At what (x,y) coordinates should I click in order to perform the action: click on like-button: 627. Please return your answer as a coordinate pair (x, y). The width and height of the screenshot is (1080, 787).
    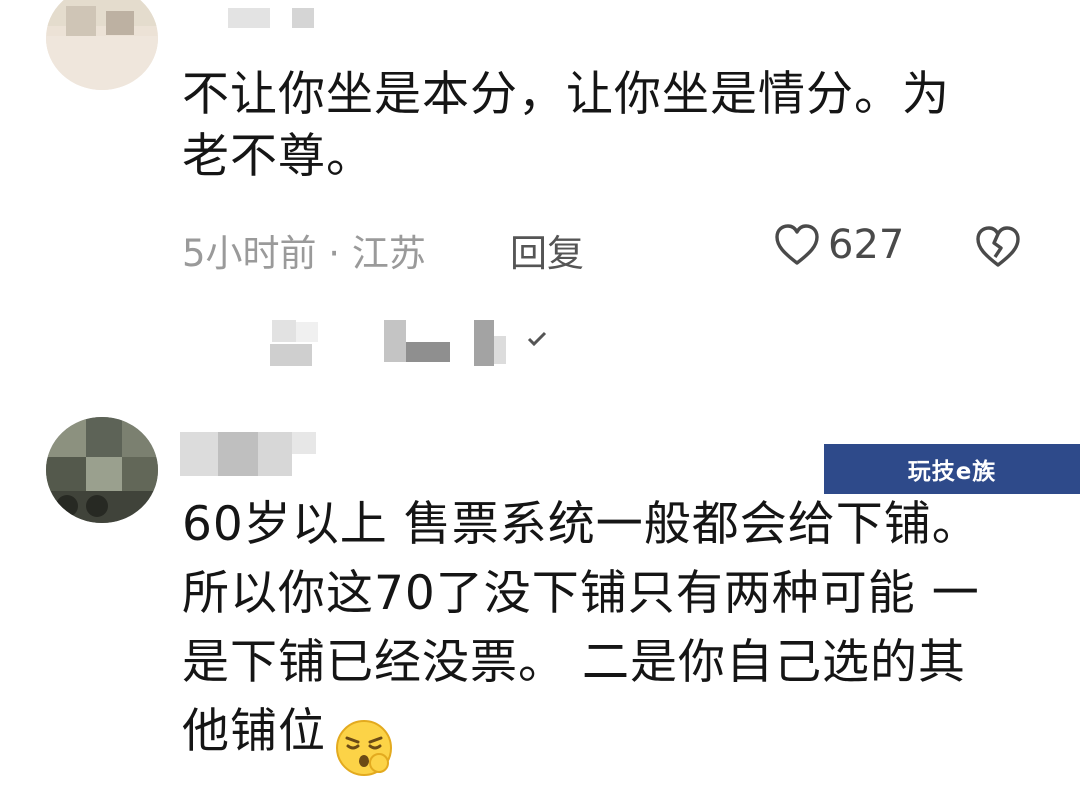
    Looking at the image, I should click on (839, 245).